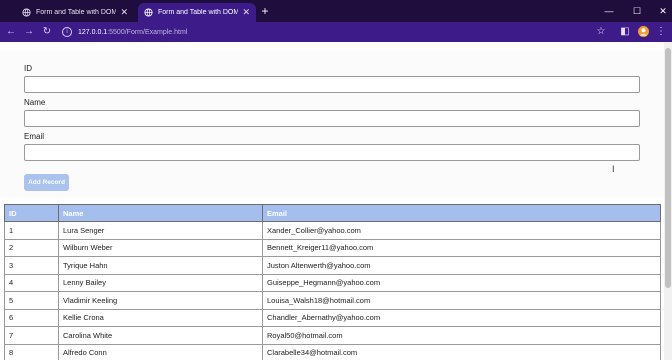 The image size is (672, 360). I want to click on table-row: 1 Lura Senger Xander_Collier@yahoo.com, so click(332, 230).